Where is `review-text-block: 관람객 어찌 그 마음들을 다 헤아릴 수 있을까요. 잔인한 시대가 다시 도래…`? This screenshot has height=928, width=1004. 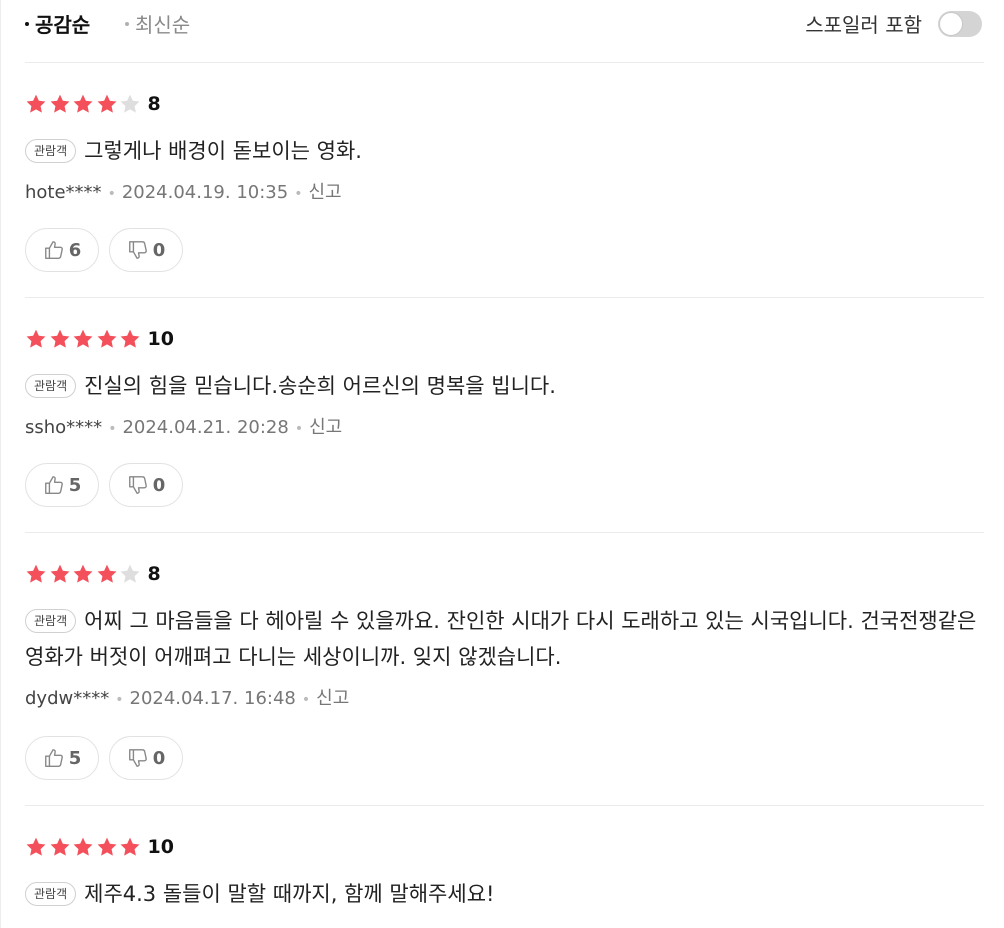 review-text-block: 관람객 어찌 그 마음들을 다 헤아릴 수 있을까요. 잔인한 시대가 다시 도래… is located at coordinates (504, 639).